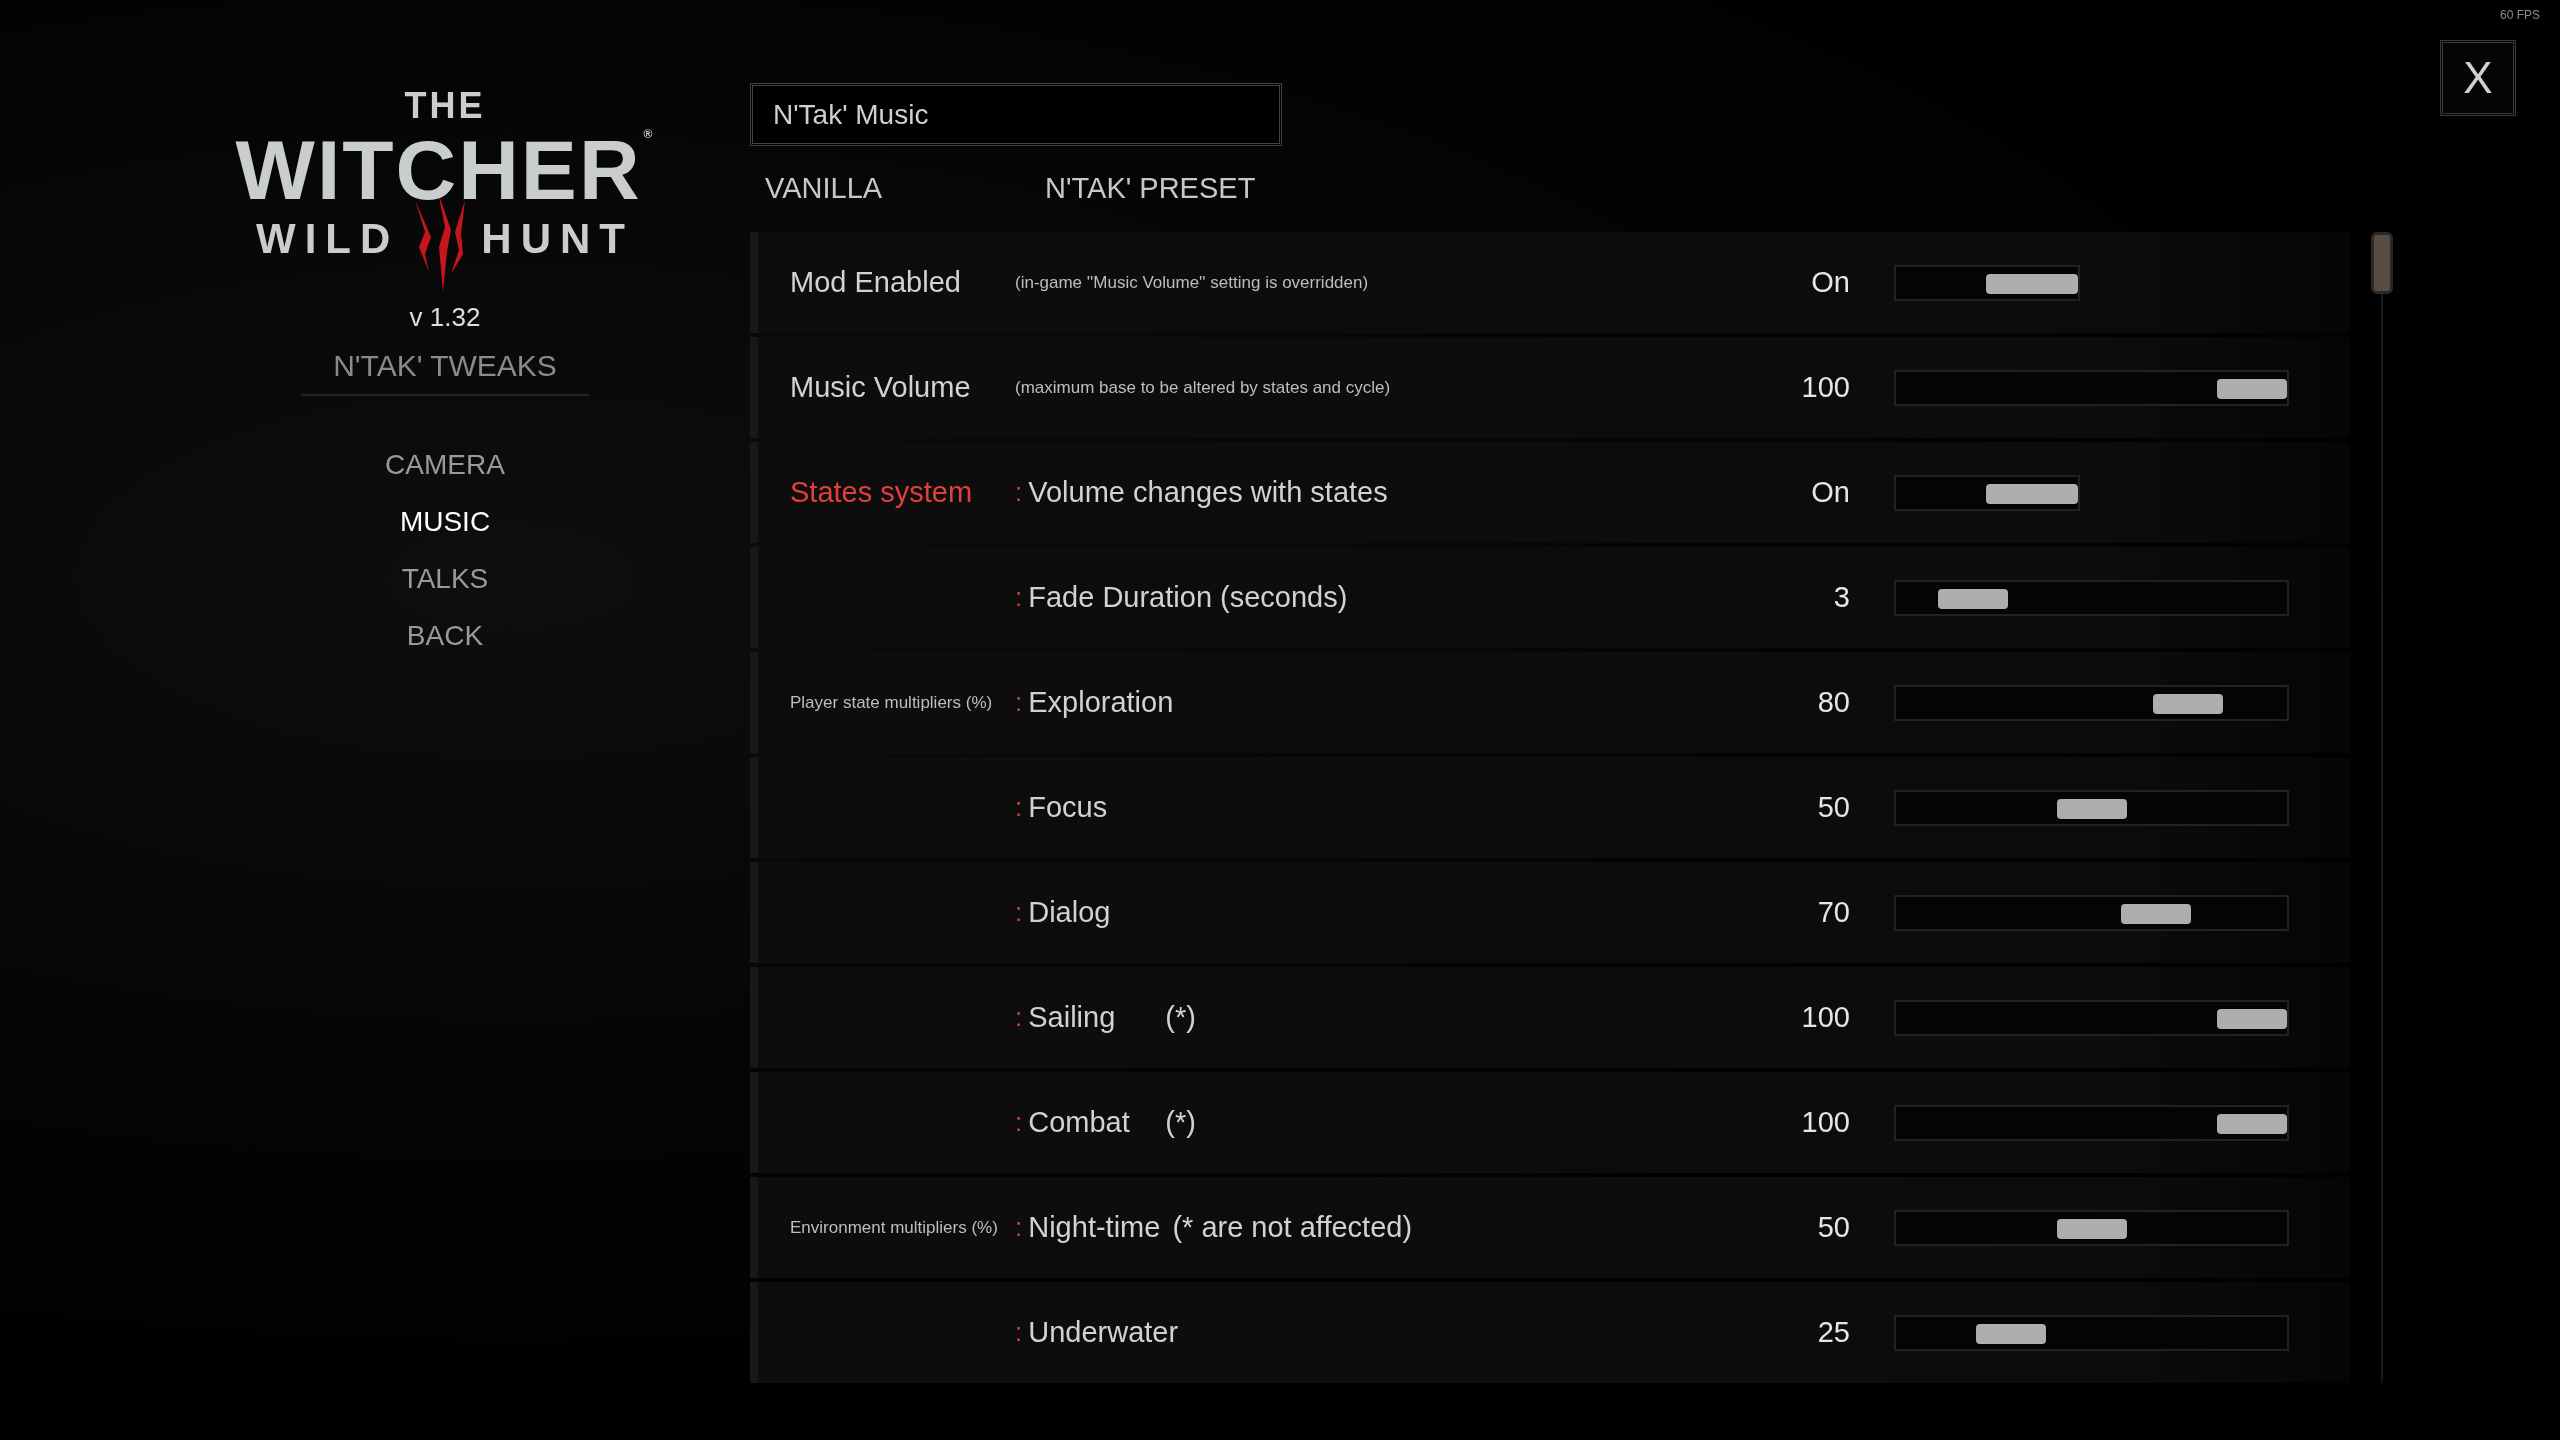 The width and height of the screenshot is (2560, 1440). Describe the element at coordinates (881, 491) in the screenshot. I see `section-label: States system` at that location.